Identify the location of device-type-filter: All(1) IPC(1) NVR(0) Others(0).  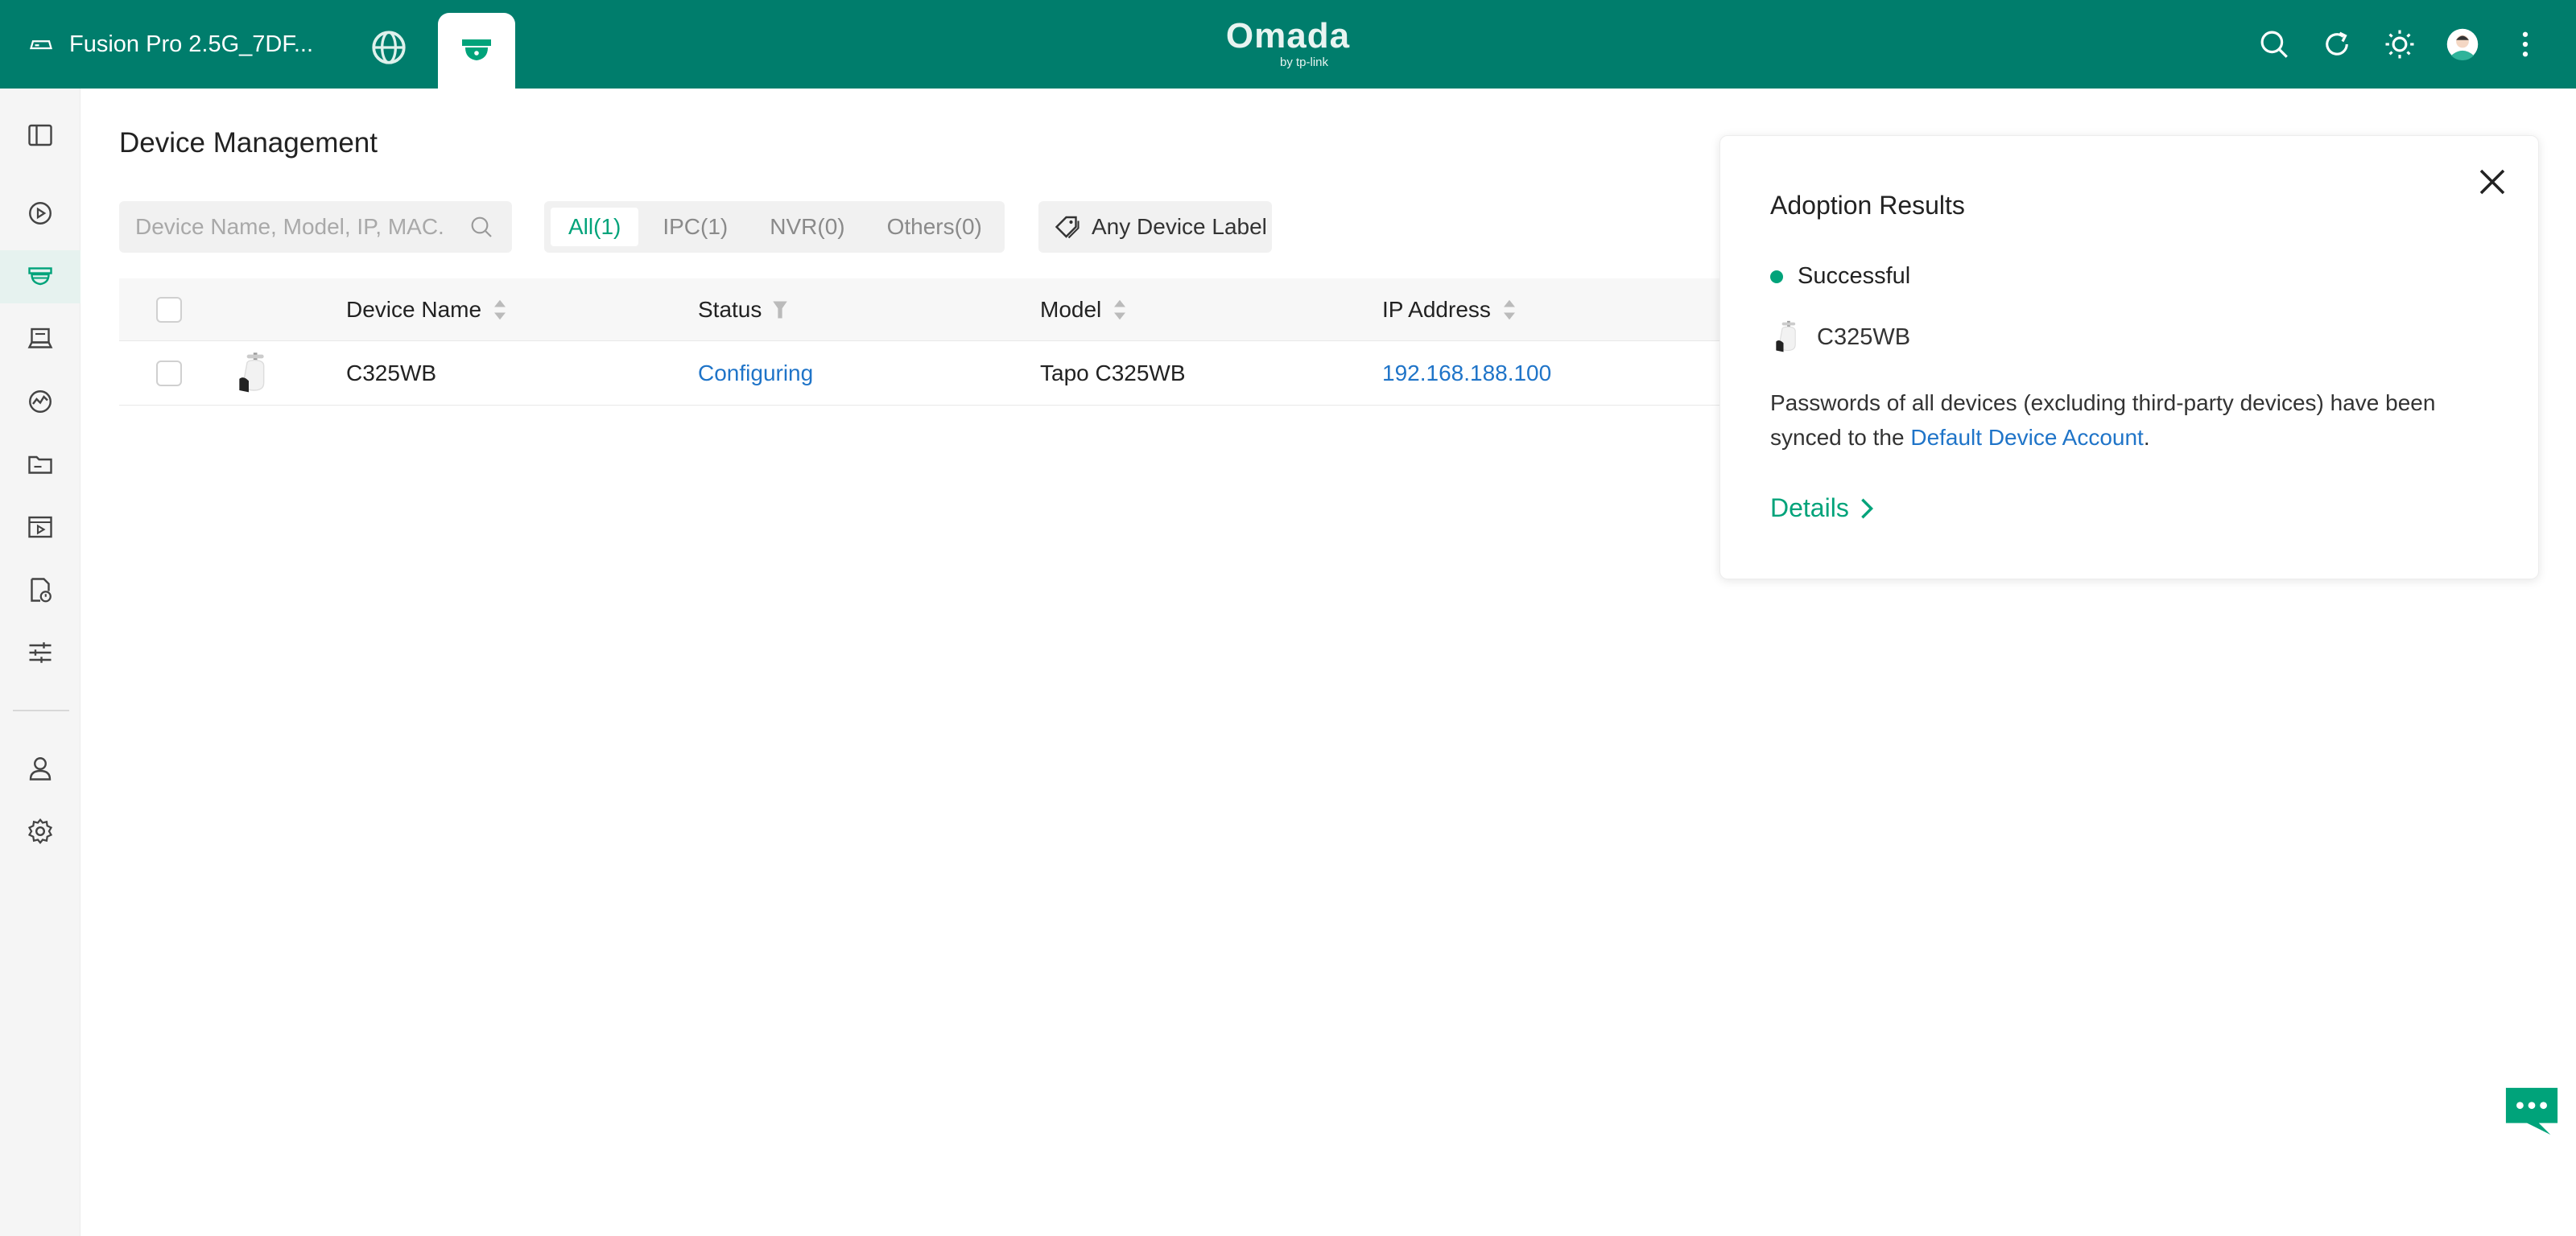
(774, 227).